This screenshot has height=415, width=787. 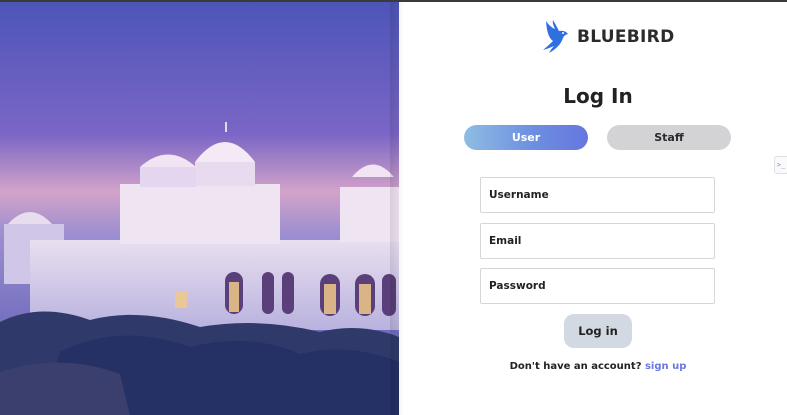 I want to click on tab-staff: Staff, so click(x=669, y=137).